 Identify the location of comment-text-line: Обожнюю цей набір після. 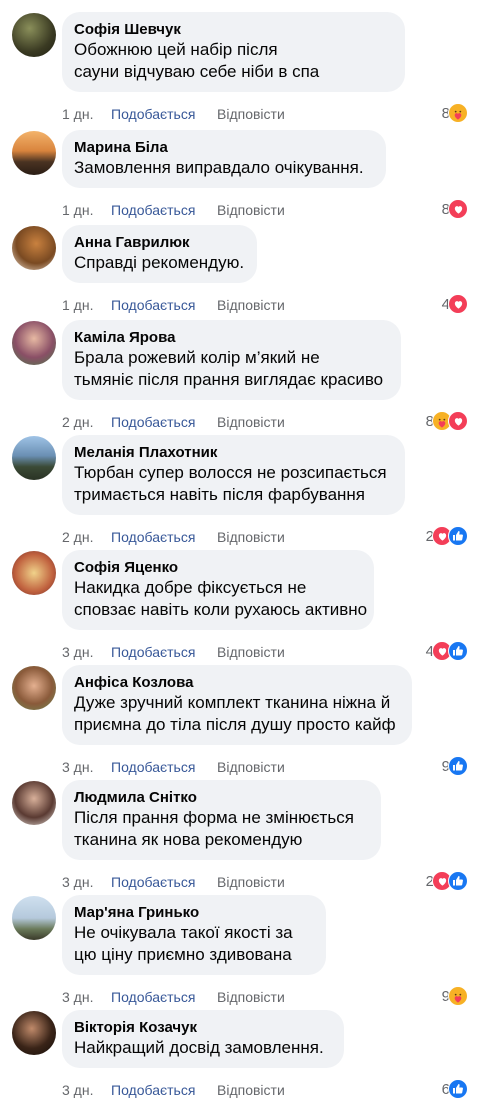
(176, 49).